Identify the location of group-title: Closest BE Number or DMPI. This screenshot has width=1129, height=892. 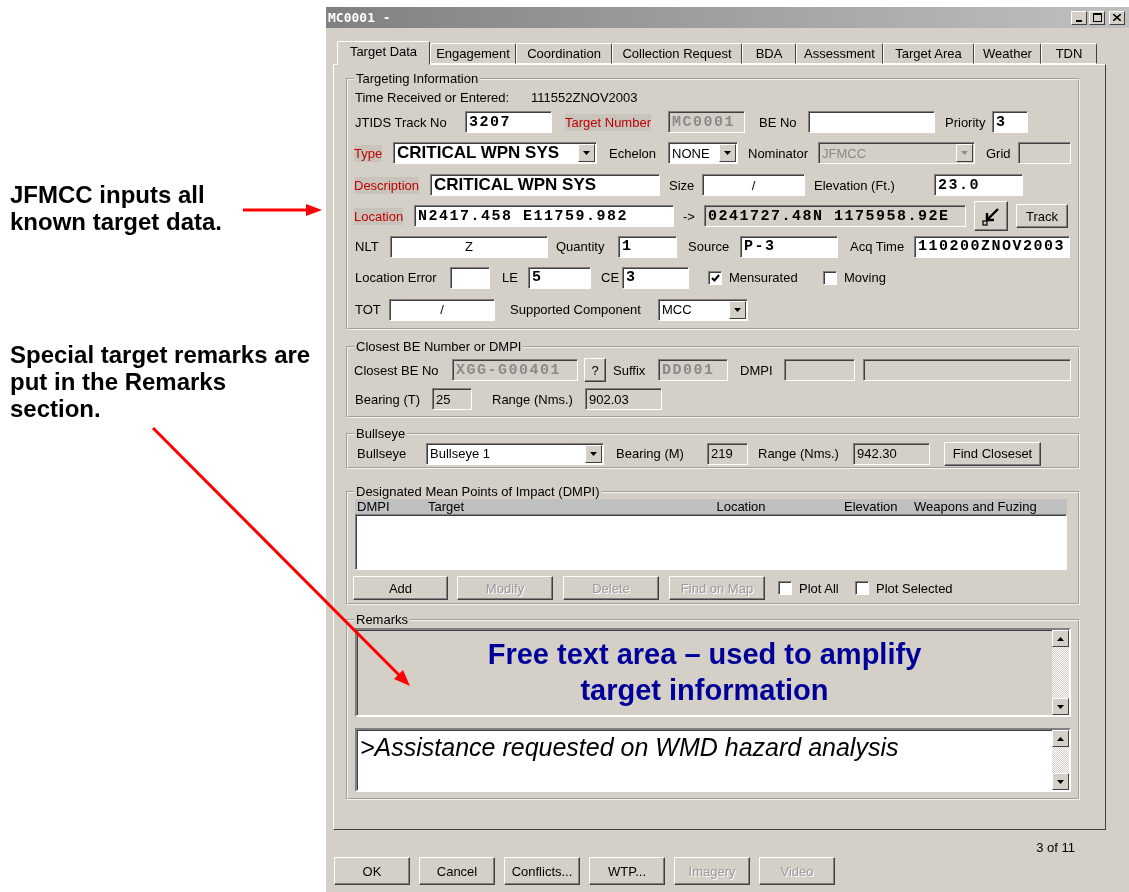
(439, 347).